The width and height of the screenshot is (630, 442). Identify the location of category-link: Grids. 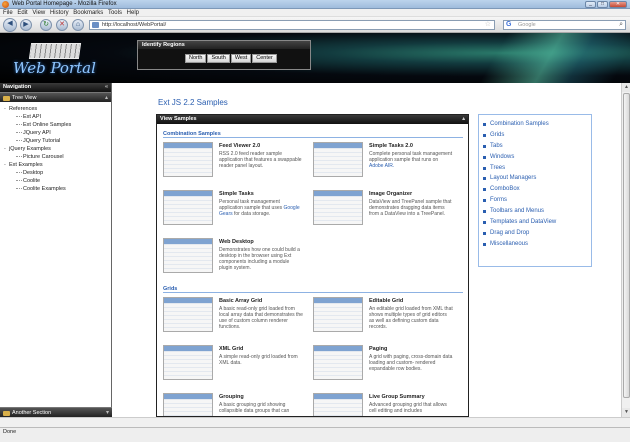
(535, 135).